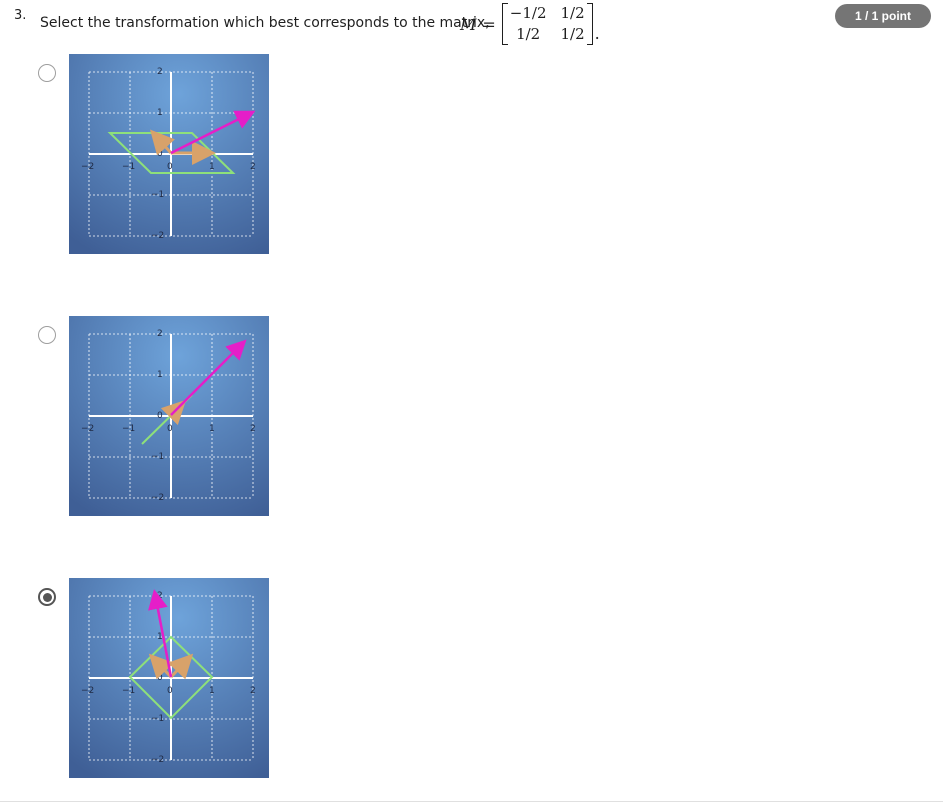  I want to click on transformation-plot-2: −2 −1 0 1 2 2 1 0 −1 −2, so click(169, 416).